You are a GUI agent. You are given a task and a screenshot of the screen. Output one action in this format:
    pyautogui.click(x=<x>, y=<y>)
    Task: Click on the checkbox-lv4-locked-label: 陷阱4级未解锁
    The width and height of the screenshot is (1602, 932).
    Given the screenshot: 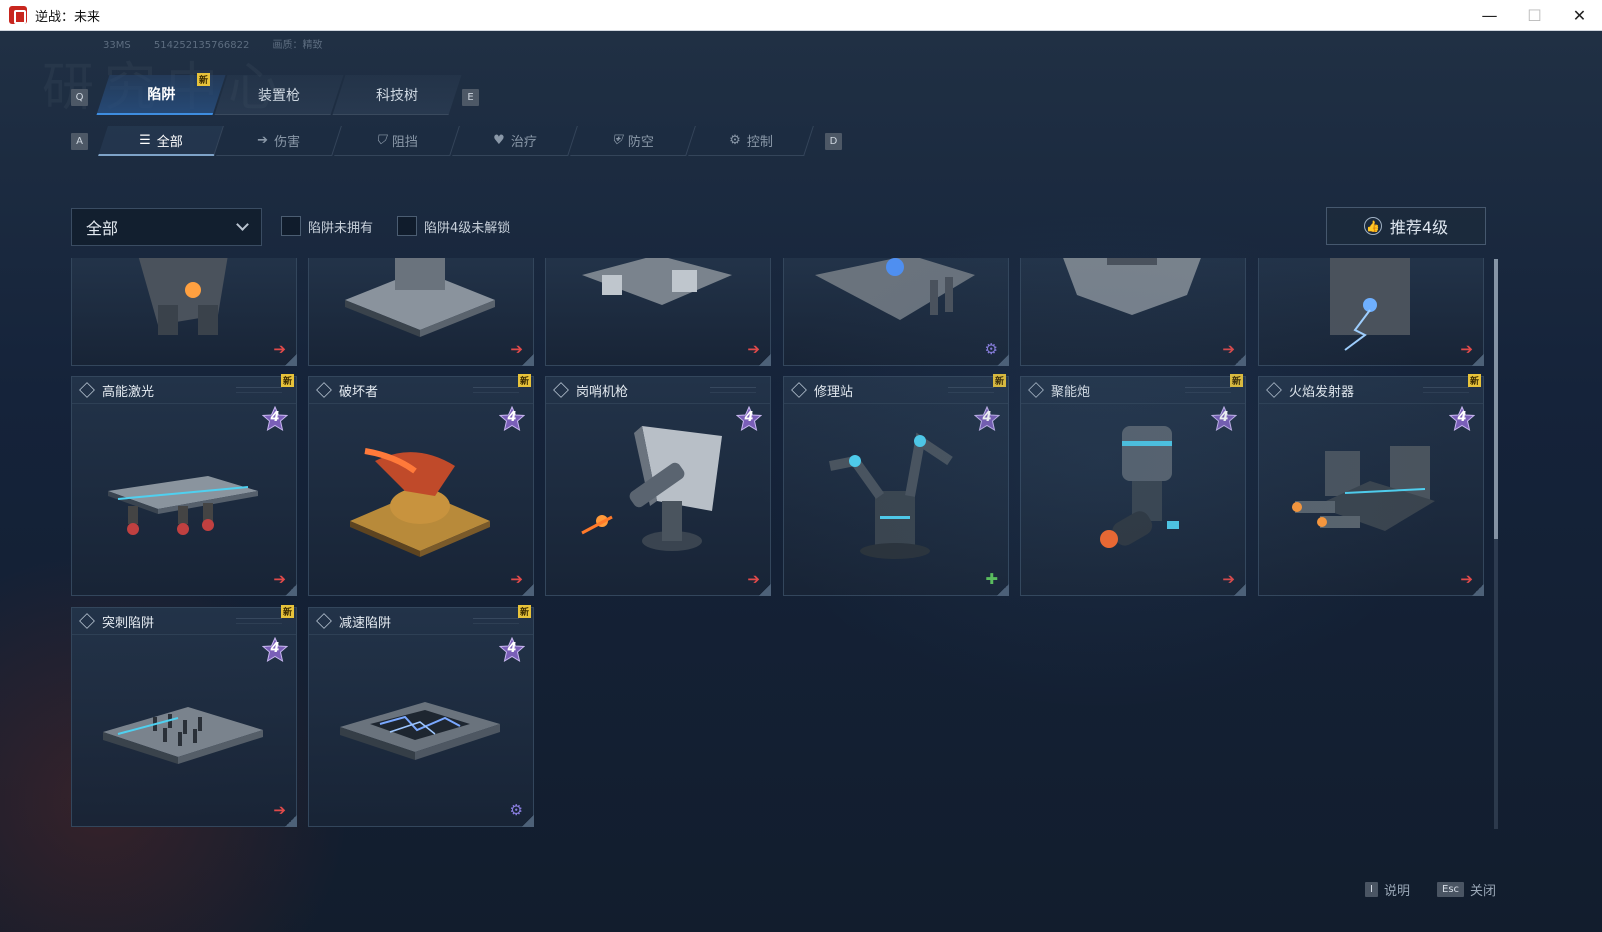 What is the action you would take?
    pyautogui.click(x=467, y=228)
    